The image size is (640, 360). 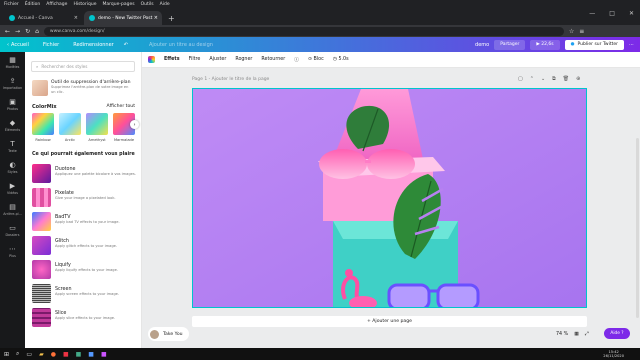 What do you see at coordinates (217, 59) in the screenshot?
I see `adjust-button: Ajuster` at bounding box center [217, 59].